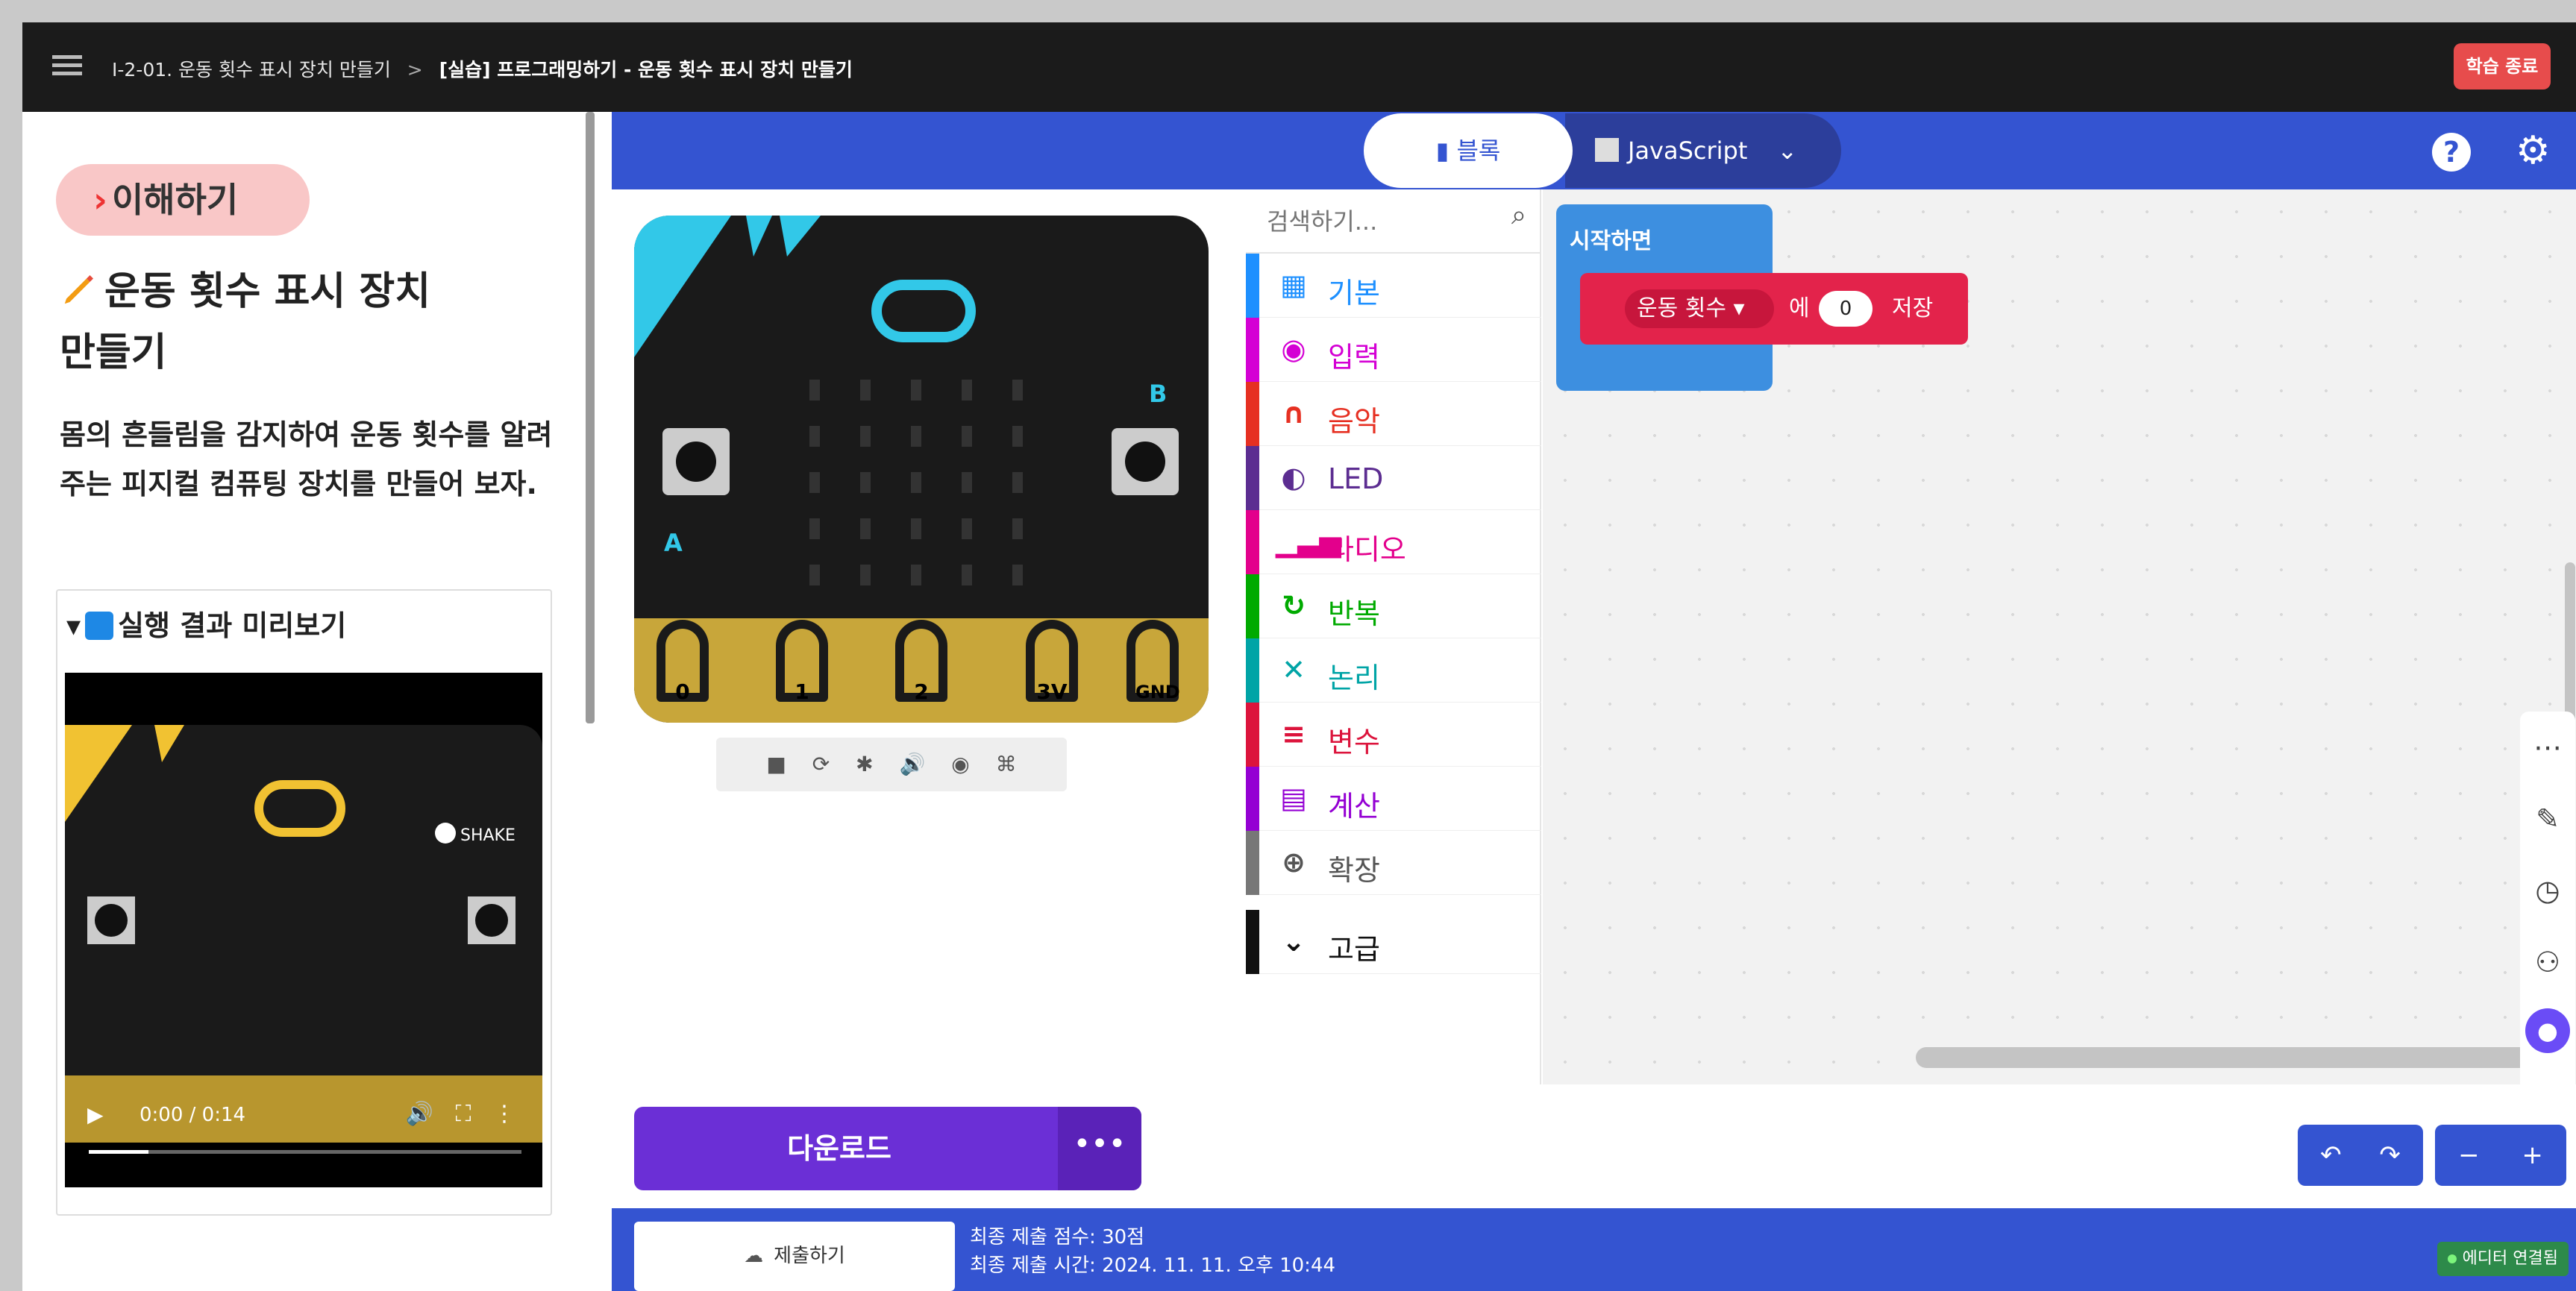  What do you see at coordinates (1446, 150) in the screenshot?
I see `puzzle-icon: ▮` at bounding box center [1446, 150].